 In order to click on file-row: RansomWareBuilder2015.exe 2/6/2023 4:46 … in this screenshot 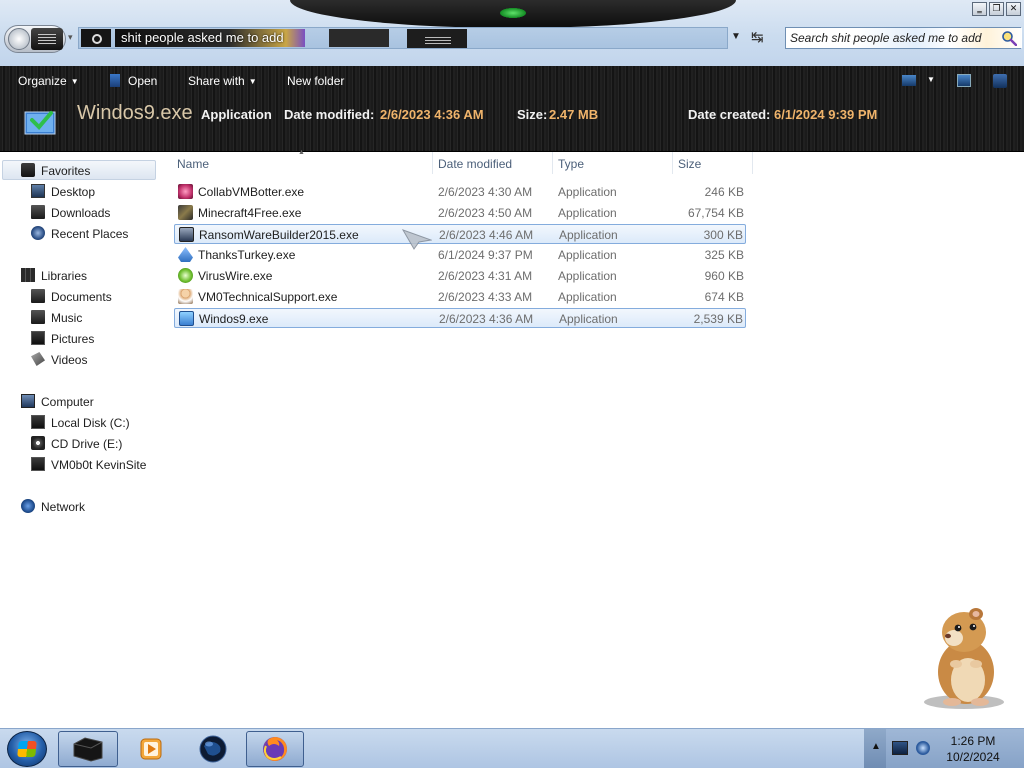, I will do `click(460, 234)`.